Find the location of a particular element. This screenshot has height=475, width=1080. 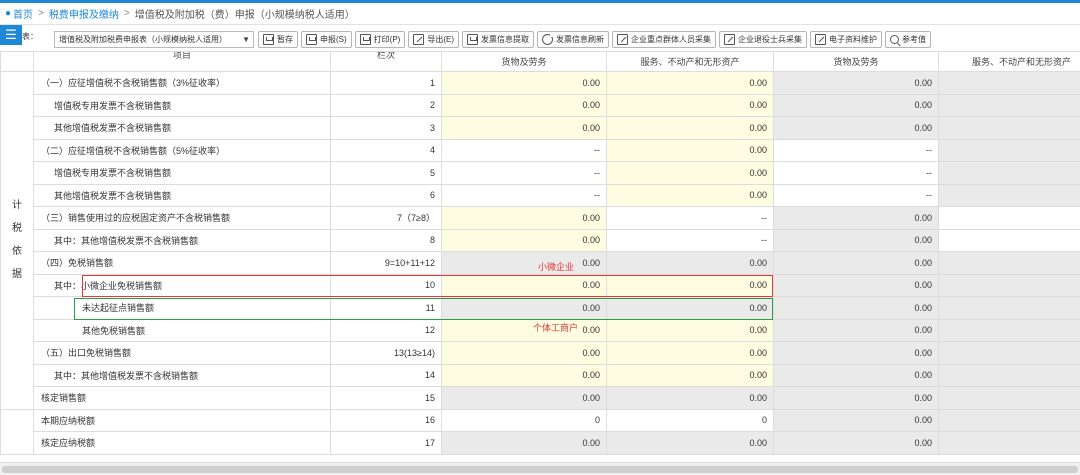

menu-icon: ☰ is located at coordinates (11, 35).